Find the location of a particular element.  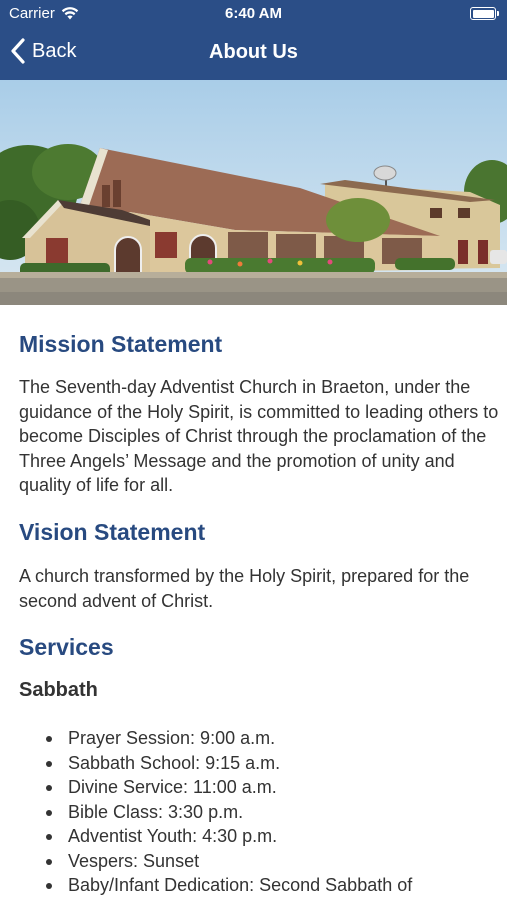

service-text: Divine Service: 11:00 a.m. is located at coordinates (172, 787).